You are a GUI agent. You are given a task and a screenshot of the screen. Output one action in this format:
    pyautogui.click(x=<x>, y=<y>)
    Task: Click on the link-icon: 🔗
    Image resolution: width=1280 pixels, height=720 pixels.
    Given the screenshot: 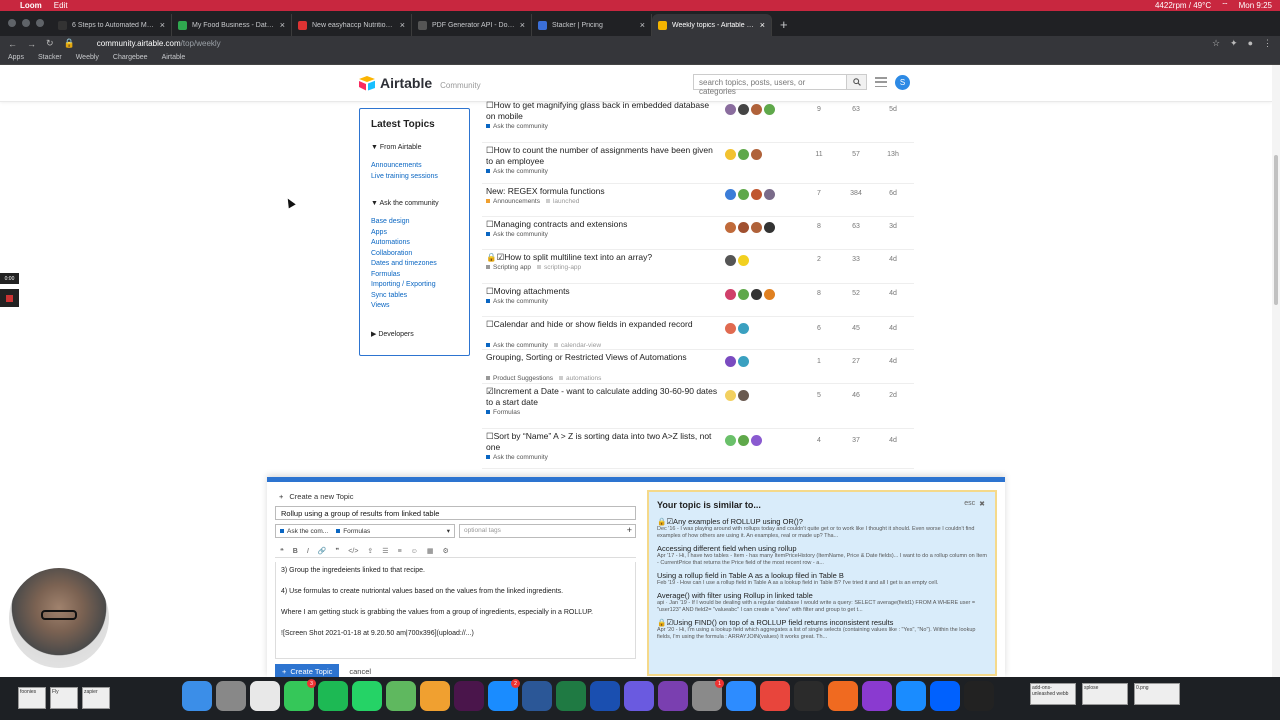 What is the action you would take?
    pyautogui.click(x=322, y=551)
    